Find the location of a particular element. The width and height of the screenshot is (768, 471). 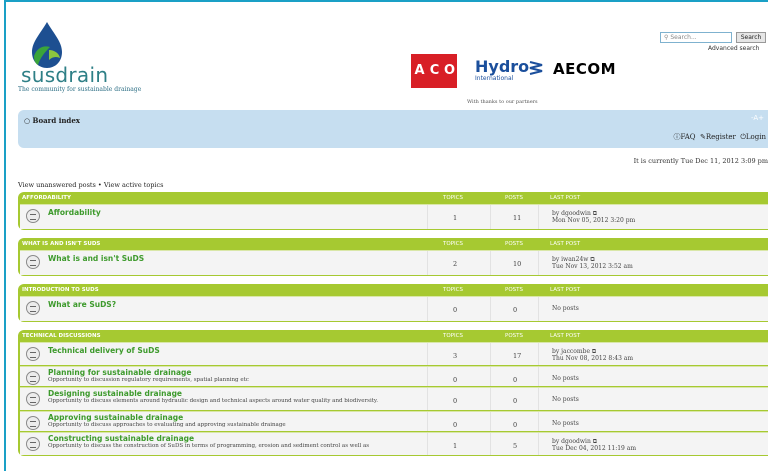

aco-logo: A C O is located at coordinates (434, 71).